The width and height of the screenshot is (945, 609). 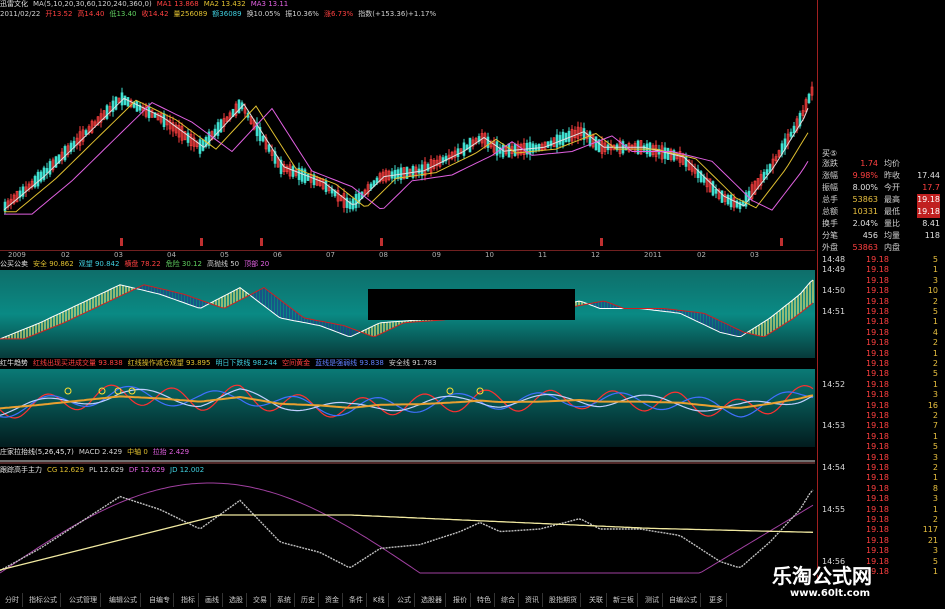 I want to click on bottom-tab: 综合, so click(x=508, y=600).